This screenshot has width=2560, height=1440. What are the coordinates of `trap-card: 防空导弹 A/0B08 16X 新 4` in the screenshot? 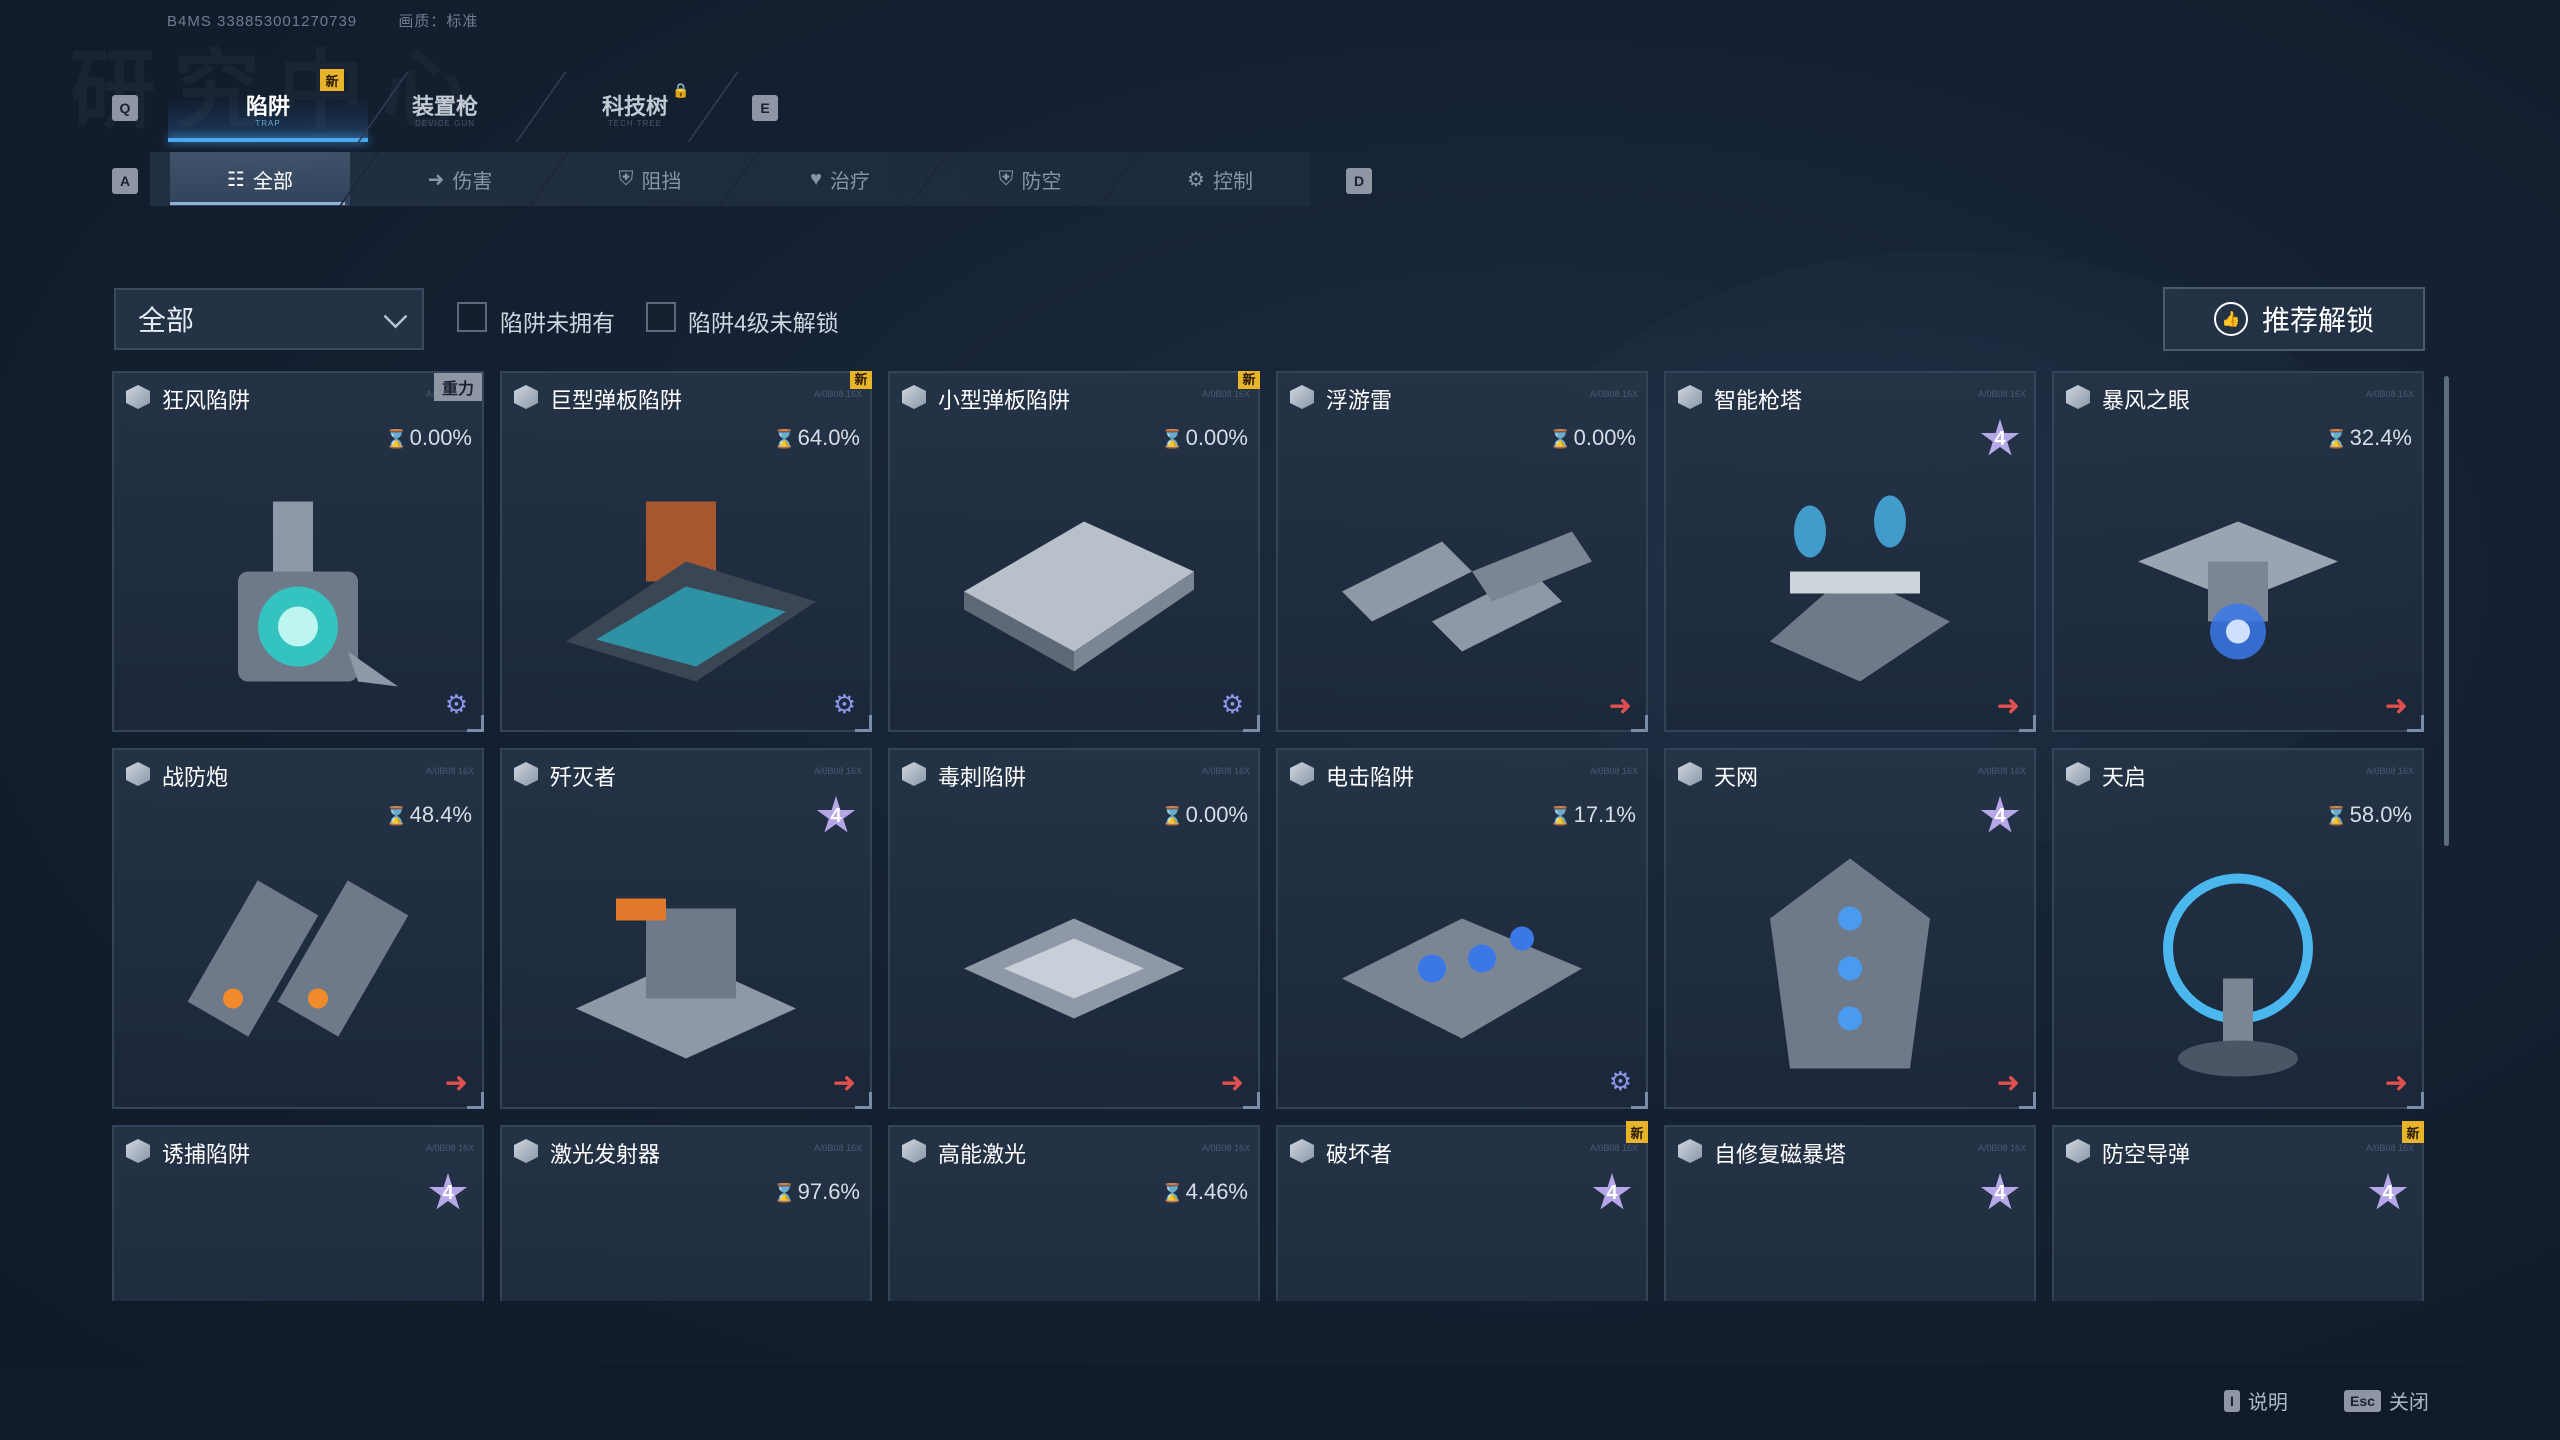 It's located at (2238, 1211).